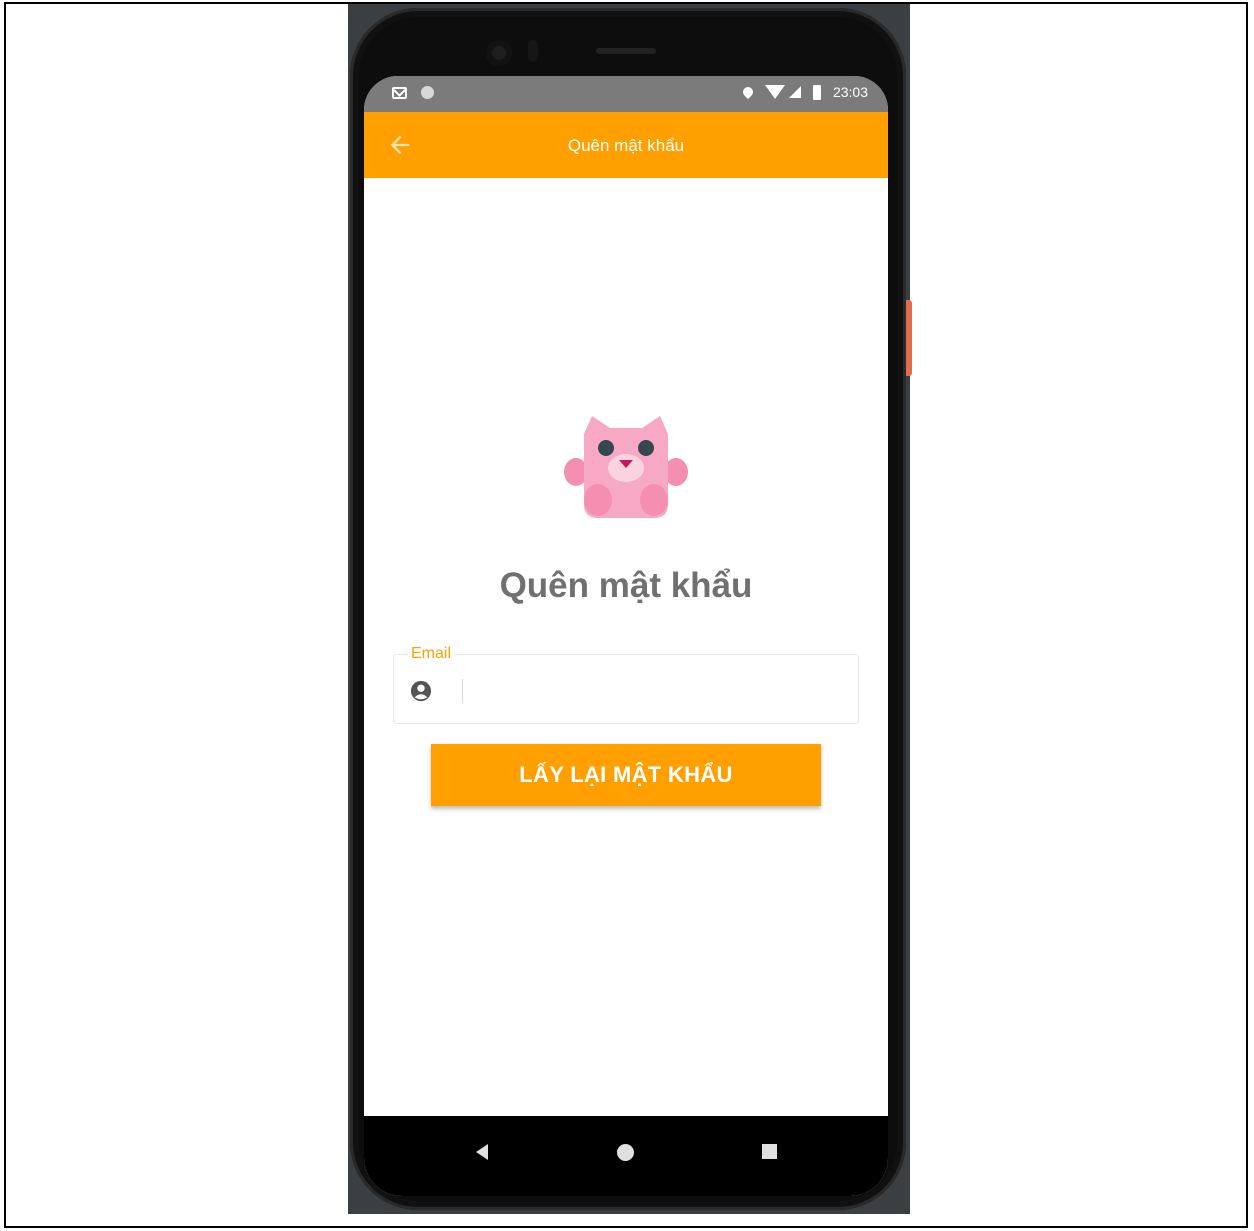  I want to click on nav-back-icon, so click(482, 1152).